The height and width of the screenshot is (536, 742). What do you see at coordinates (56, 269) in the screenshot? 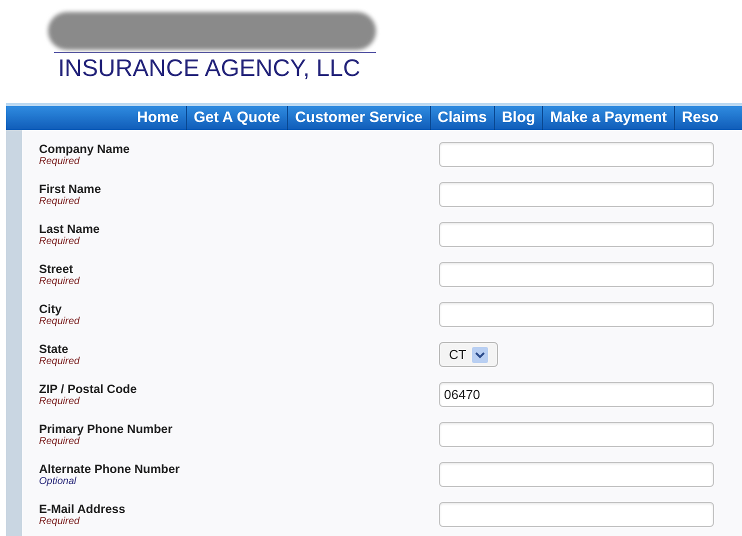
I see `field-label: Street` at bounding box center [56, 269].